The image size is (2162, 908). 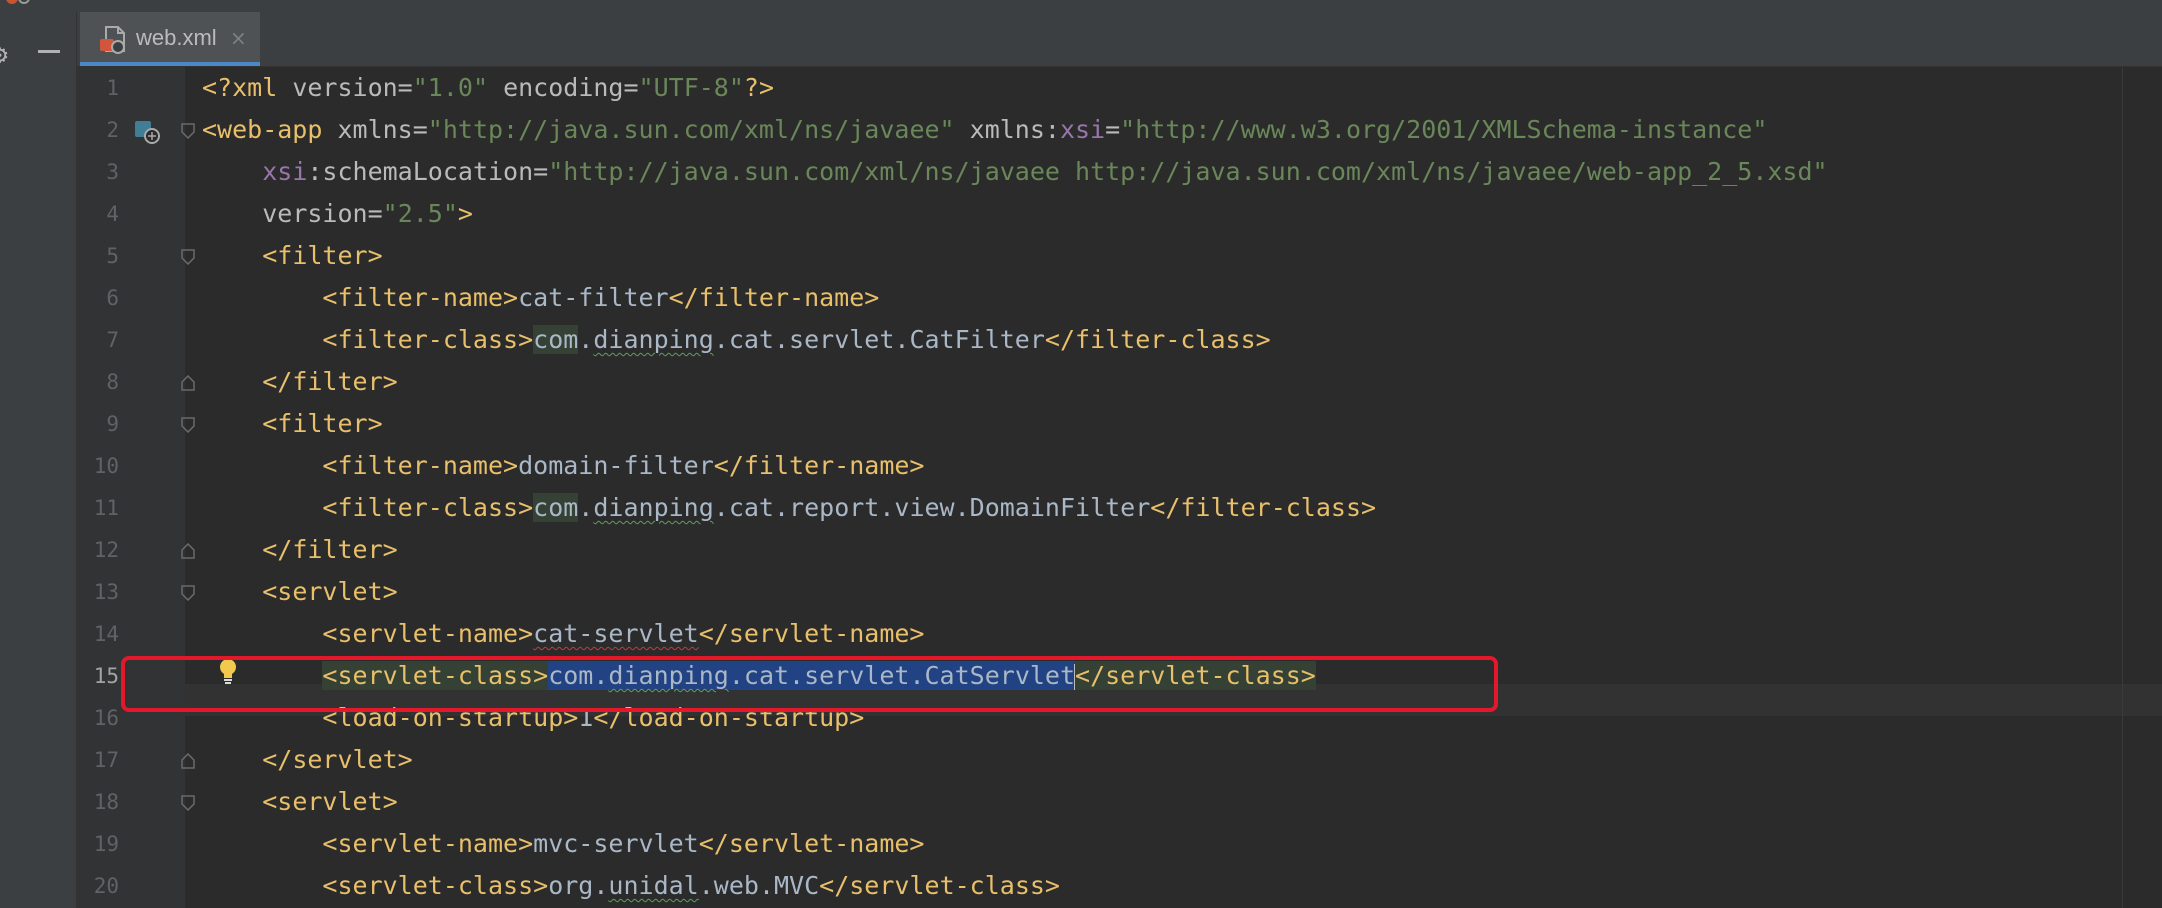 I want to click on line-number: 18, so click(x=106, y=802).